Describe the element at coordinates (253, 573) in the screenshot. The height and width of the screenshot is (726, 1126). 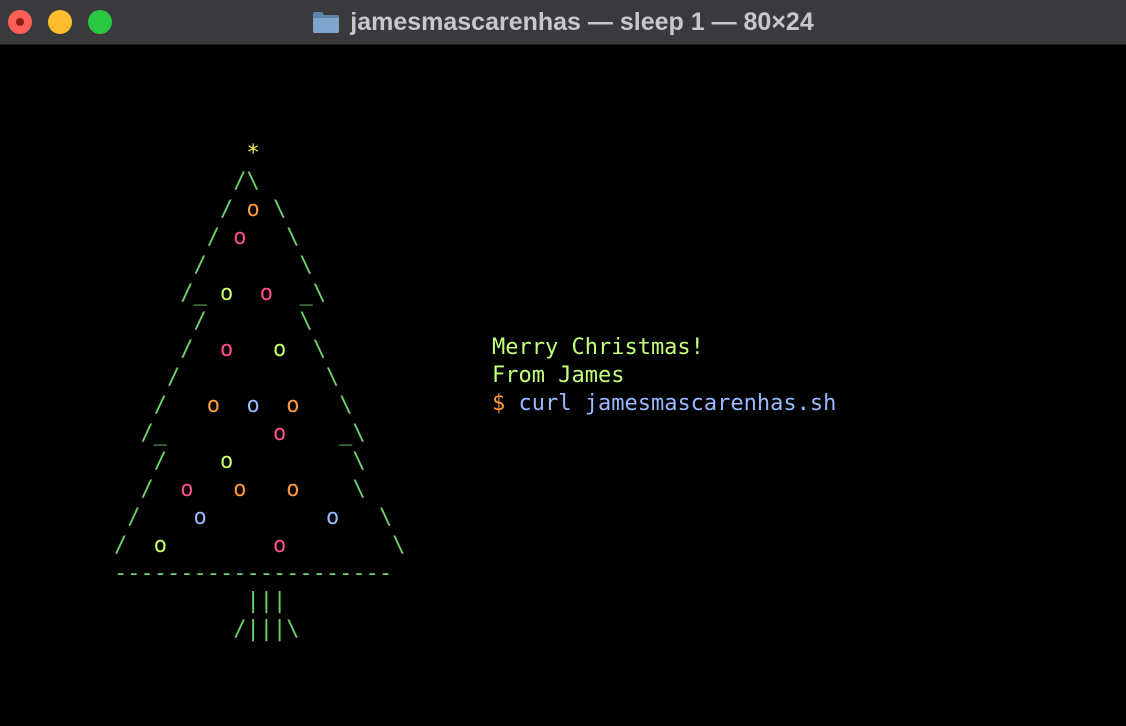
I see `tree-ground: ---------------------` at that location.